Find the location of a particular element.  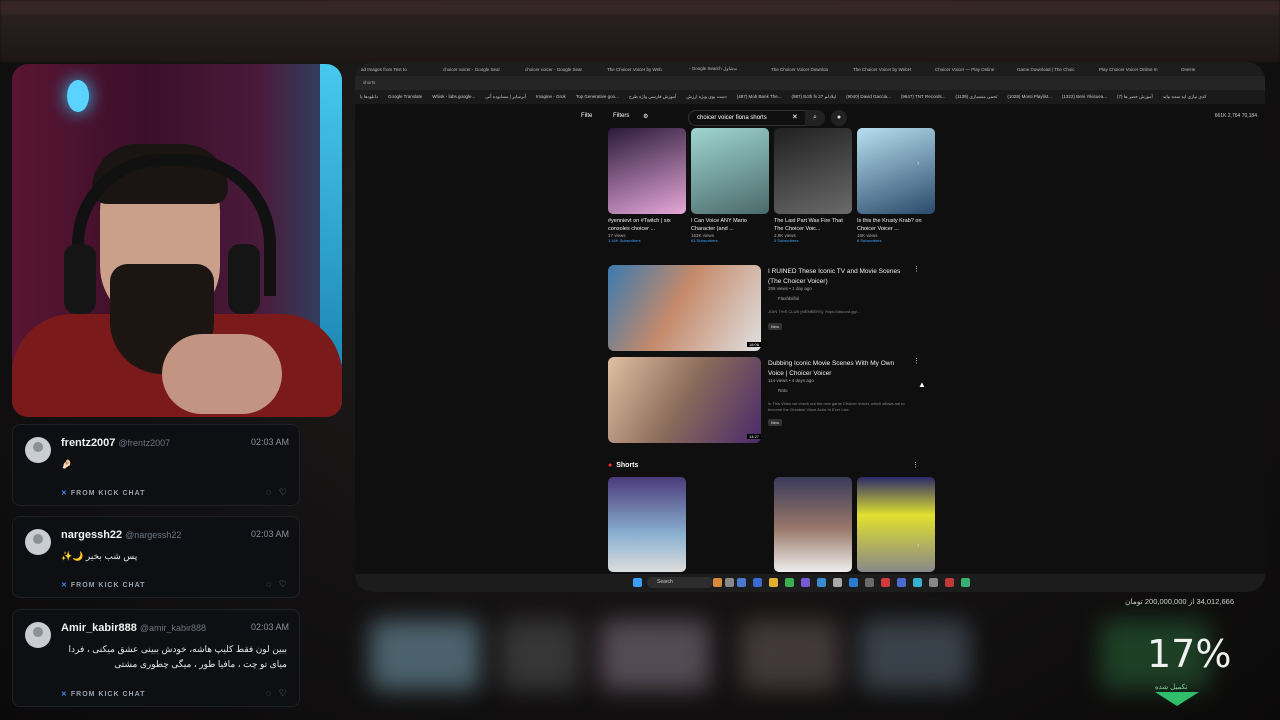

bookmark: آموزش فارسی واژه طرح is located at coordinates (653, 97).